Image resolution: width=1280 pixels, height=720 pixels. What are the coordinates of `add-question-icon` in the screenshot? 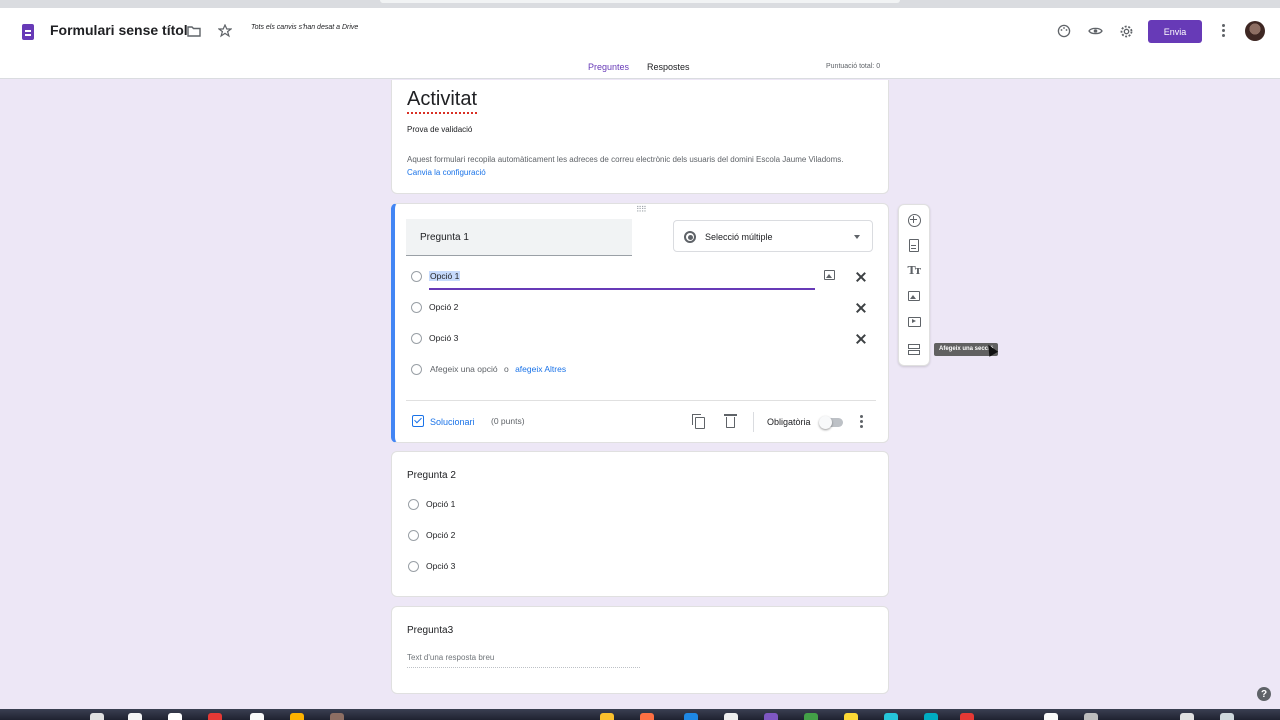 It's located at (914, 220).